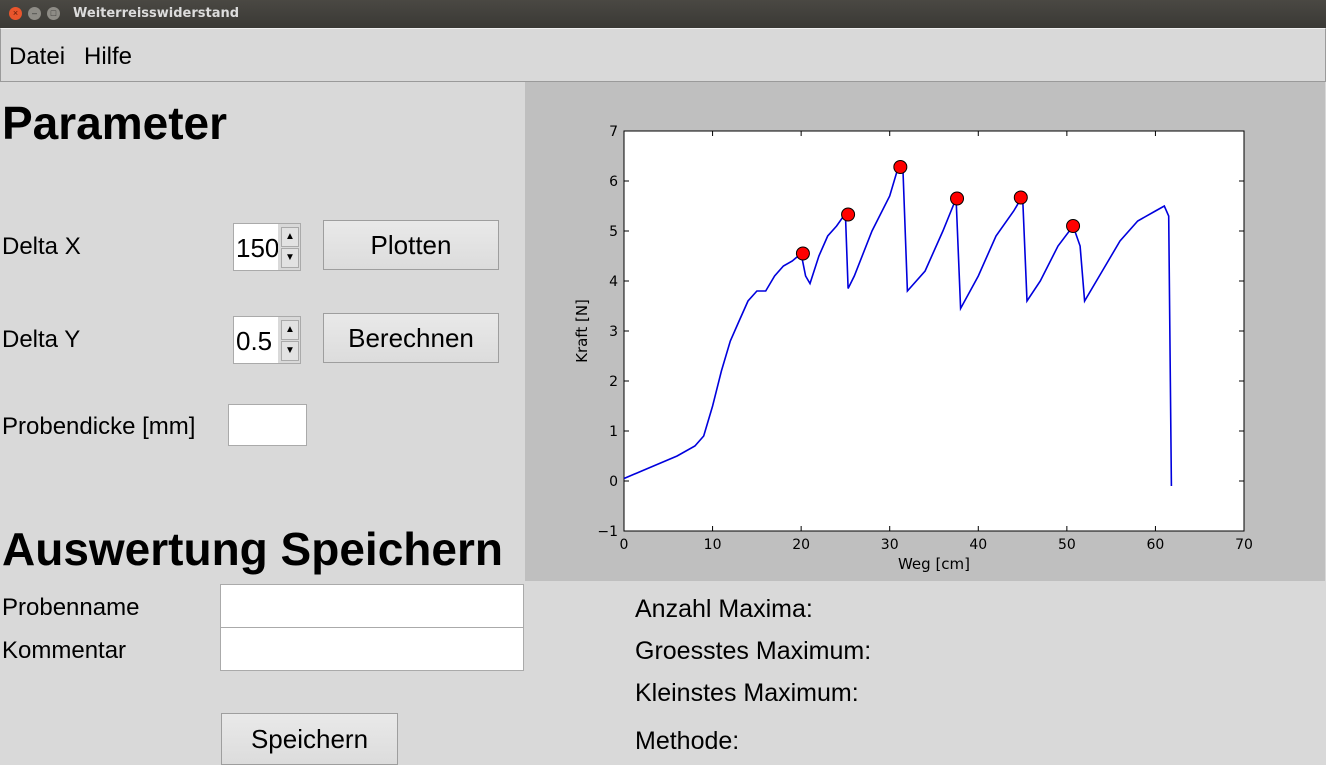  What do you see at coordinates (411, 338) in the screenshot?
I see `calculate-button: Berechnen` at bounding box center [411, 338].